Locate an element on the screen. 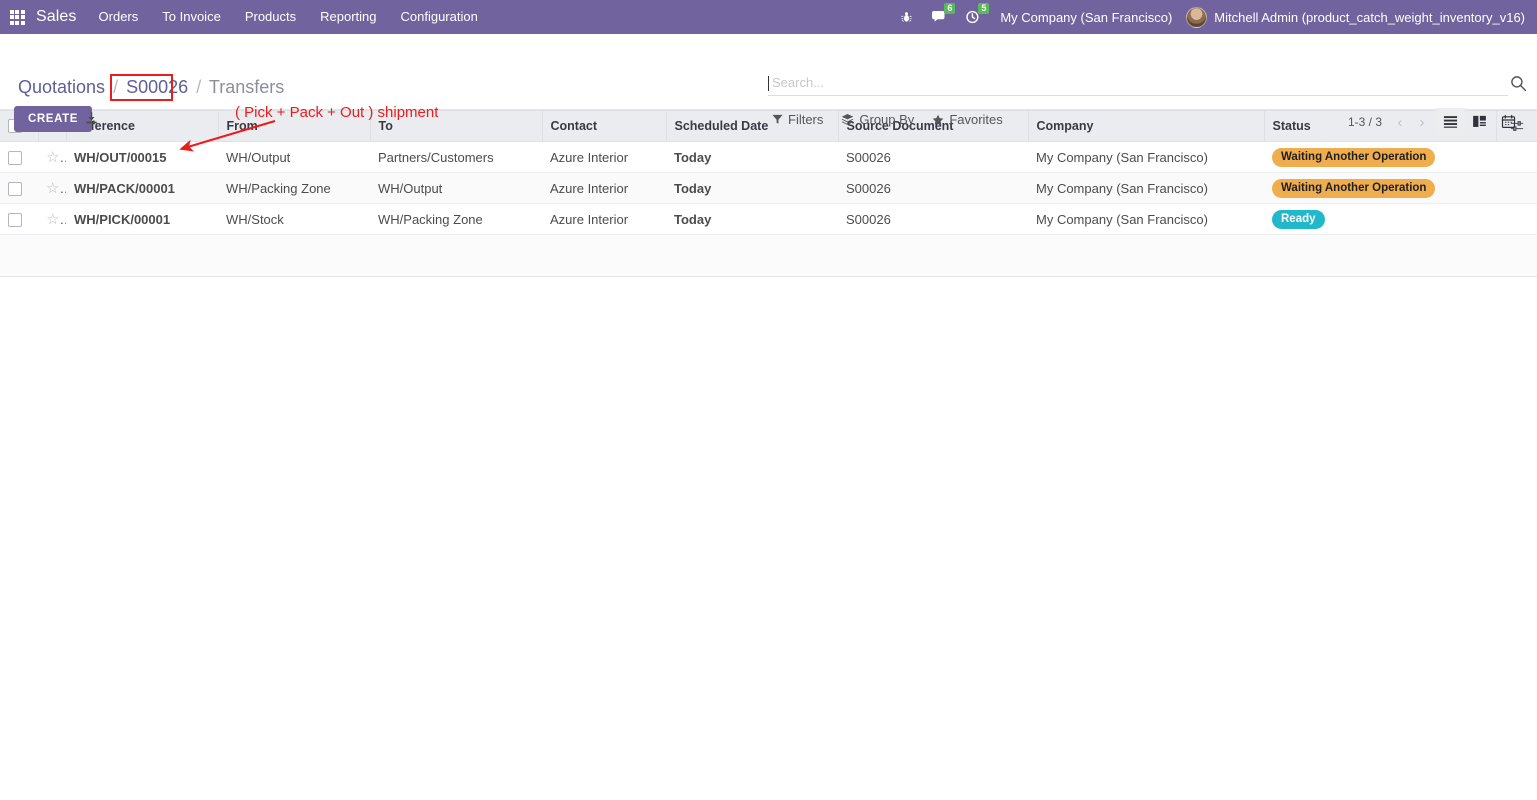  menu-configuration: Configuration is located at coordinates (439, 17).